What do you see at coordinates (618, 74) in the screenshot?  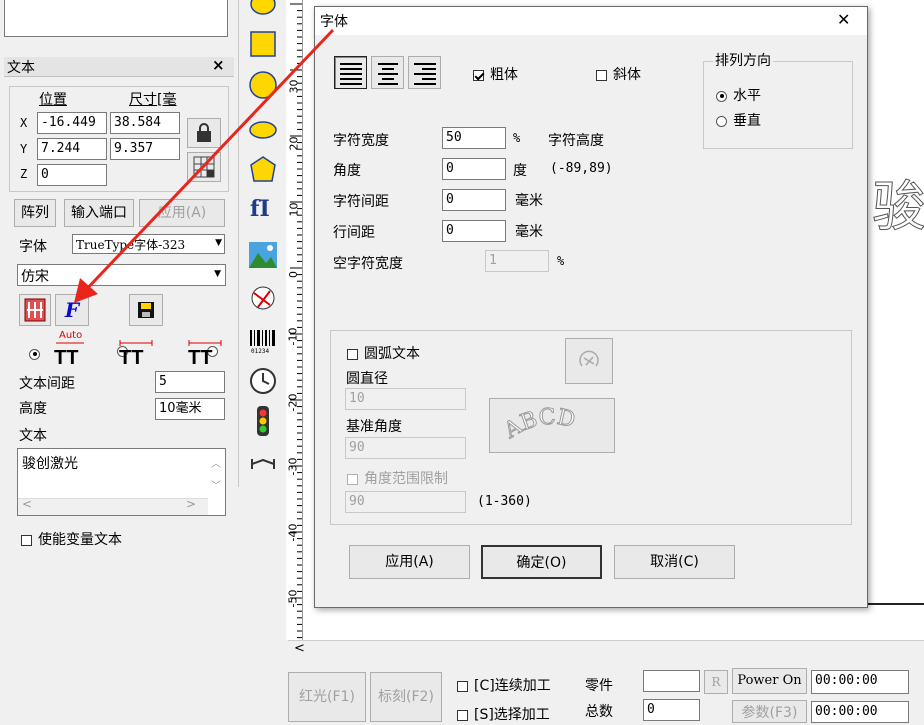 I see `italic-checkbox-row: 斜体` at bounding box center [618, 74].